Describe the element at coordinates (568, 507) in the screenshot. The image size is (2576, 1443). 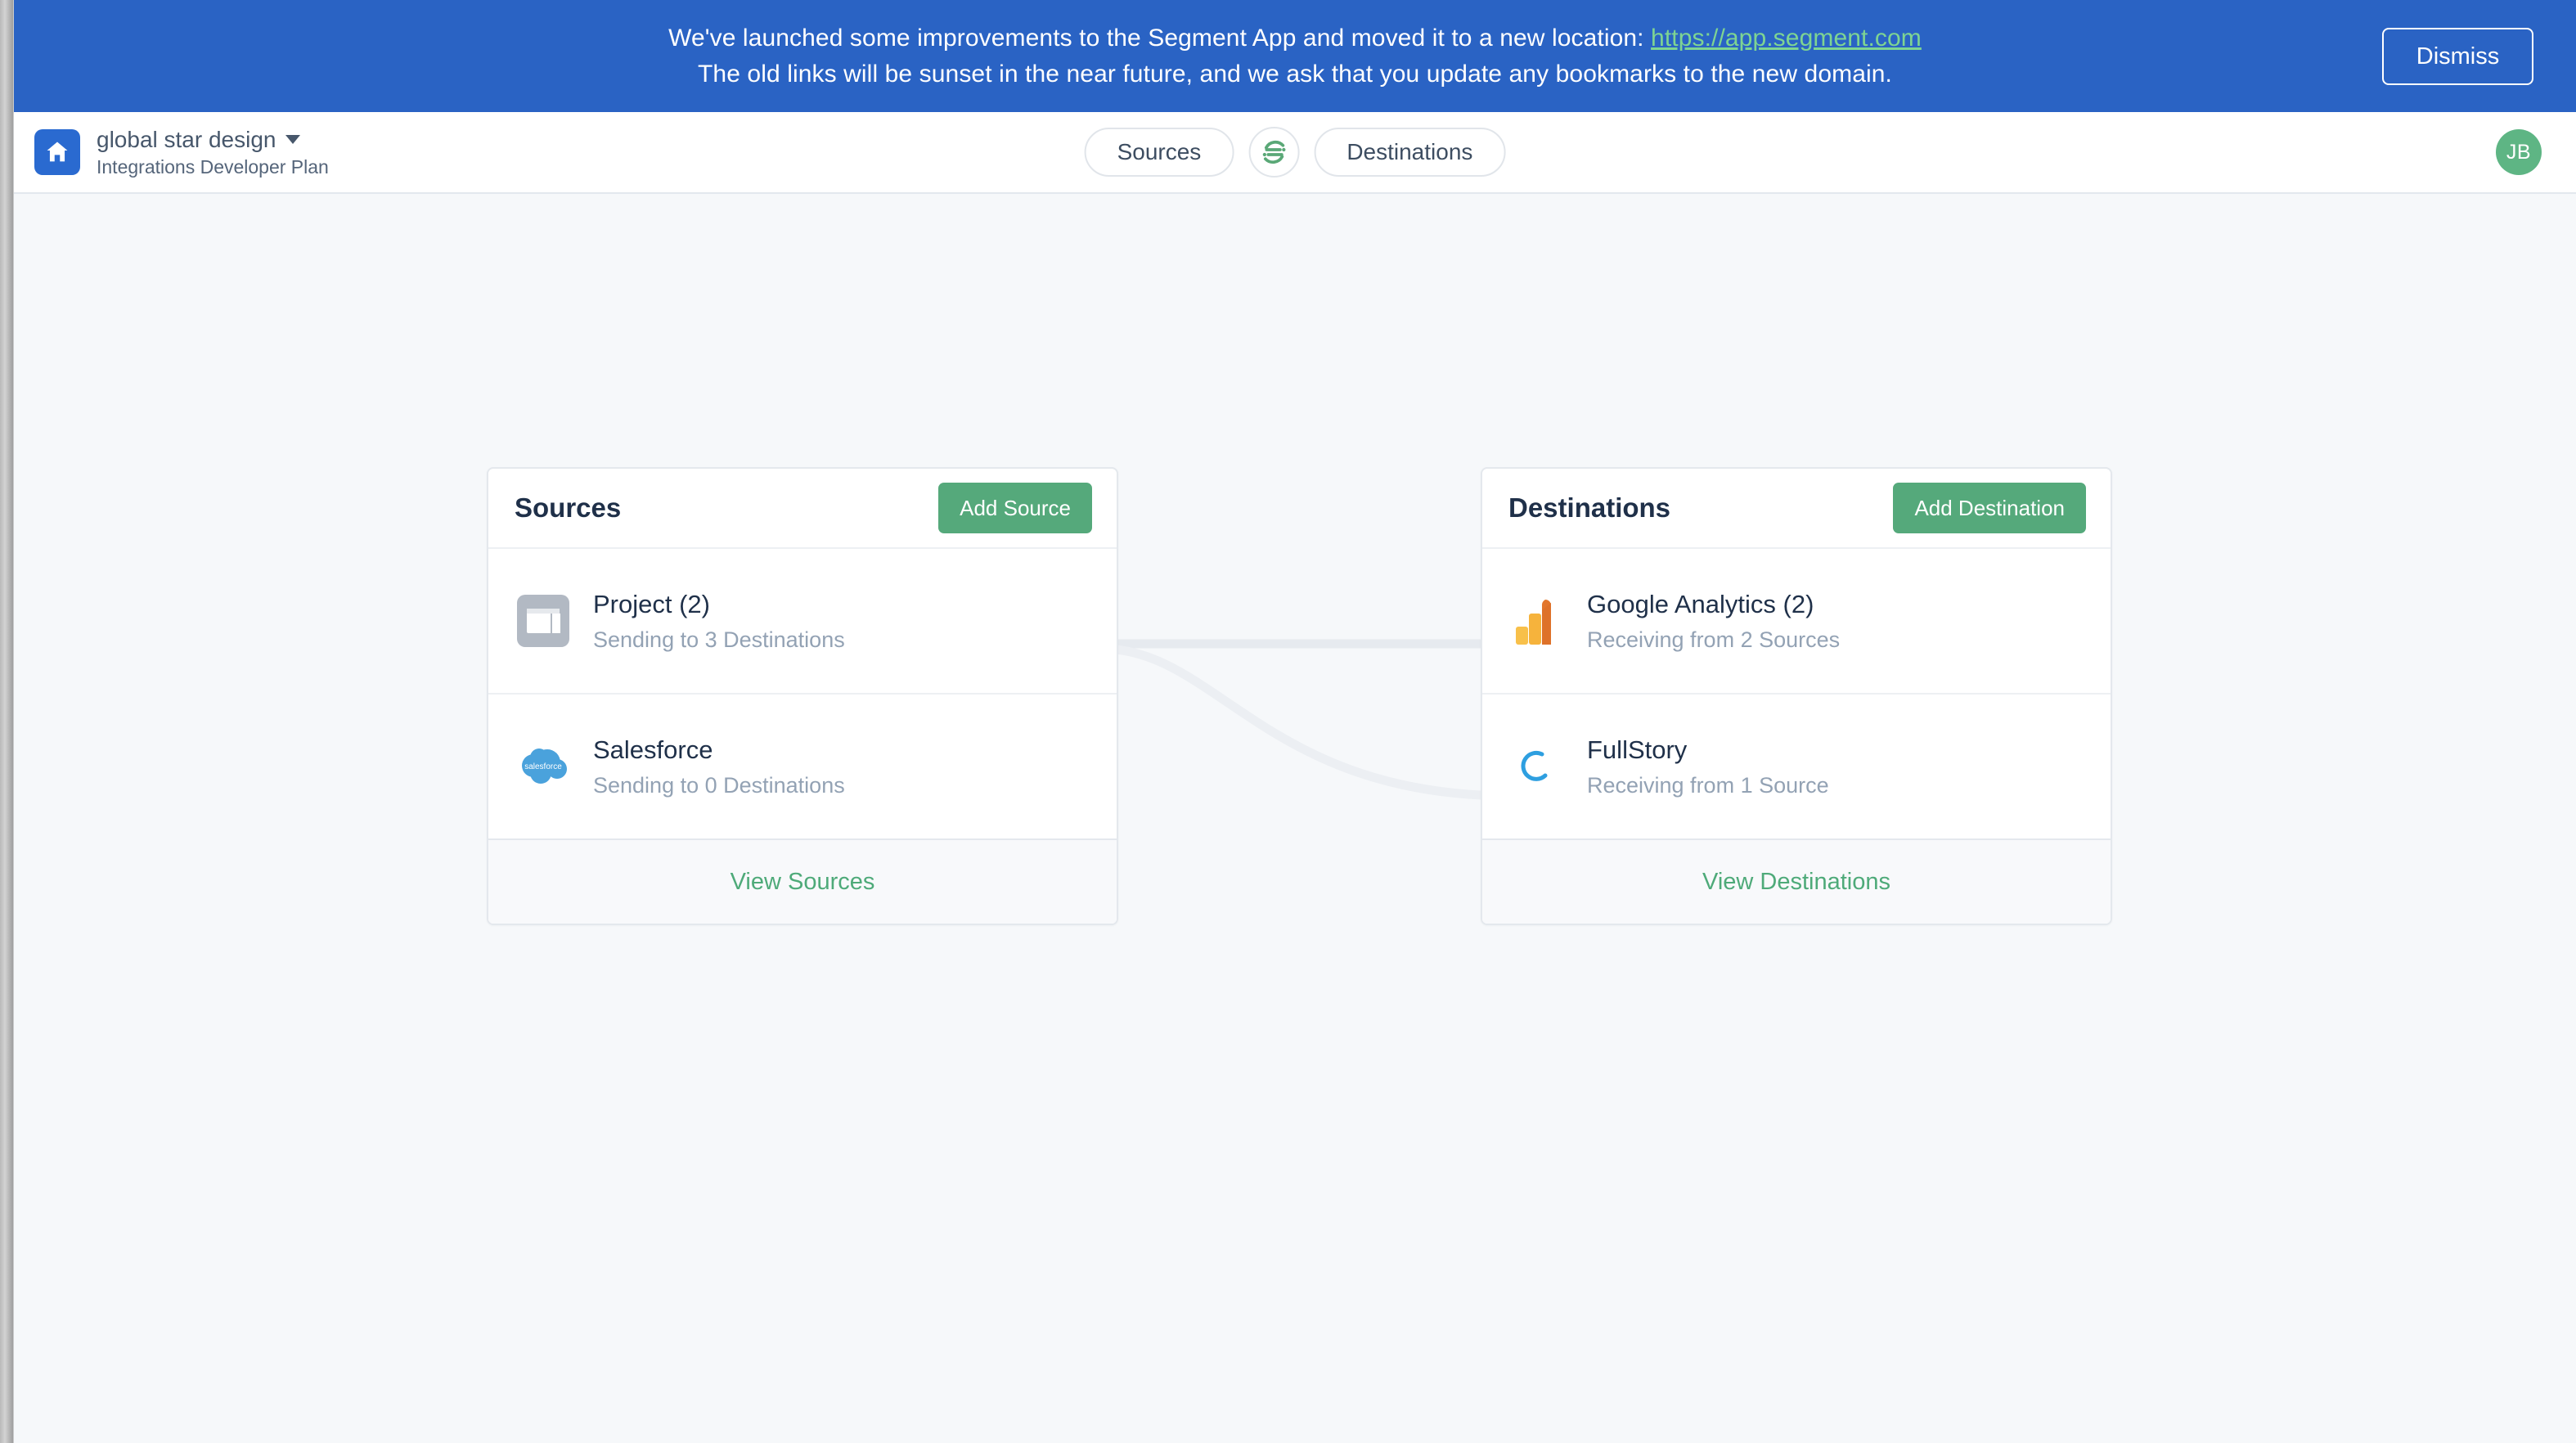
I see `sources-panel-title: Sources` at that location.